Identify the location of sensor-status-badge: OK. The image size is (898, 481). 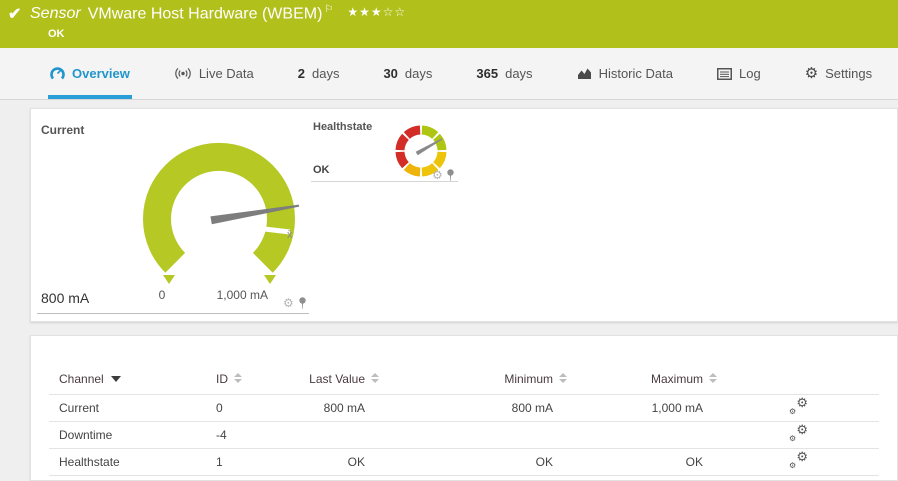
(56, 34).